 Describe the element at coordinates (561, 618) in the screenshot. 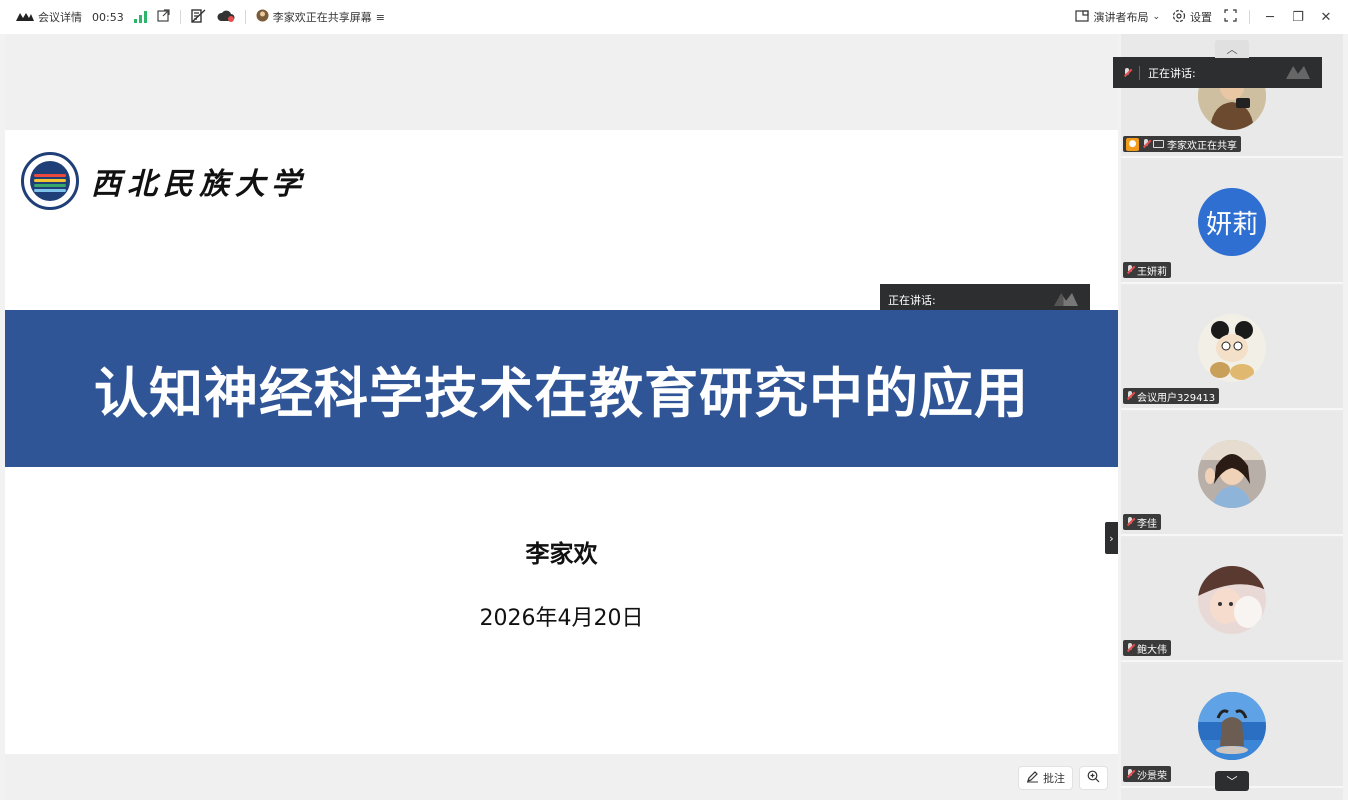

I see `slide-date: 2026年4月20日` at that location.